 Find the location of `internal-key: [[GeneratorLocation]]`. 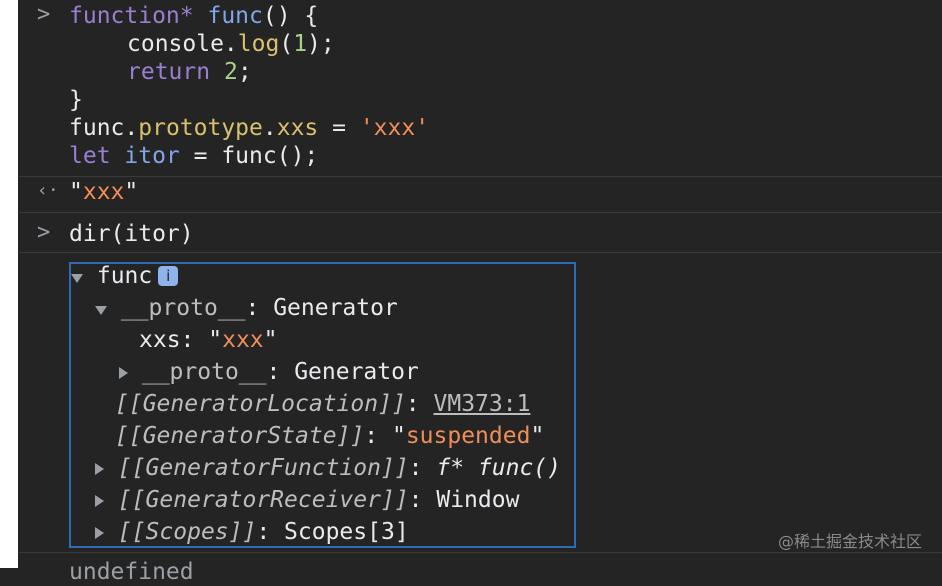

internal-key: [[GeneratorLocation]] is located at coordinates (260, 404).